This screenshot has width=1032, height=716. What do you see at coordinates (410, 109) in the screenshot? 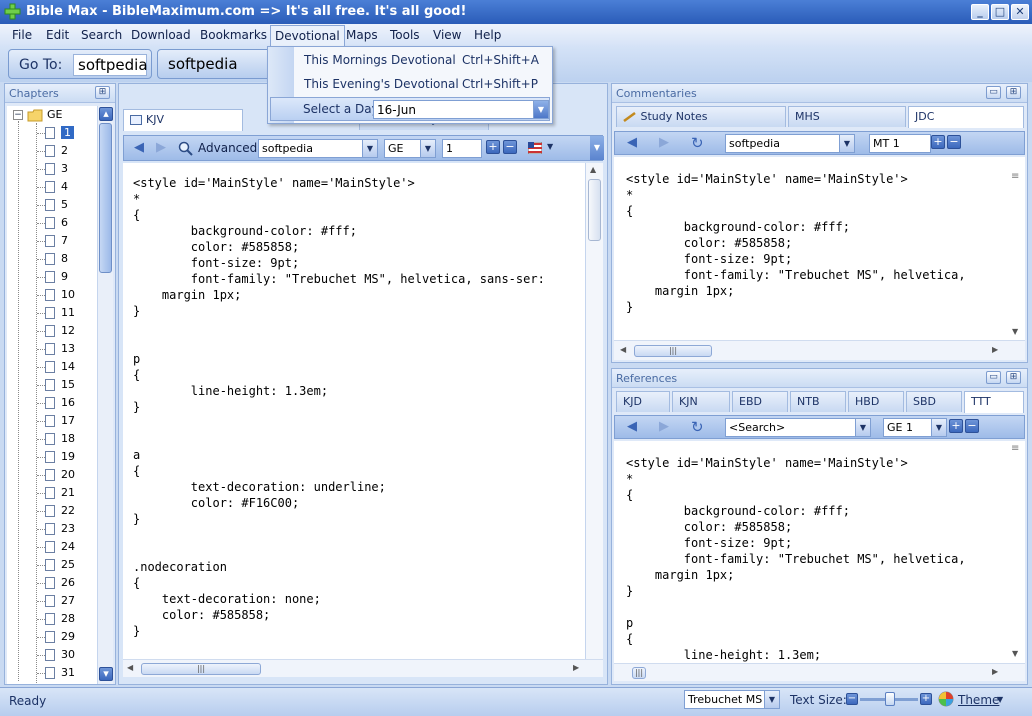
I see `select-day-row: Select a Day 16-Jun ▼` at bounding box center [410, 109].